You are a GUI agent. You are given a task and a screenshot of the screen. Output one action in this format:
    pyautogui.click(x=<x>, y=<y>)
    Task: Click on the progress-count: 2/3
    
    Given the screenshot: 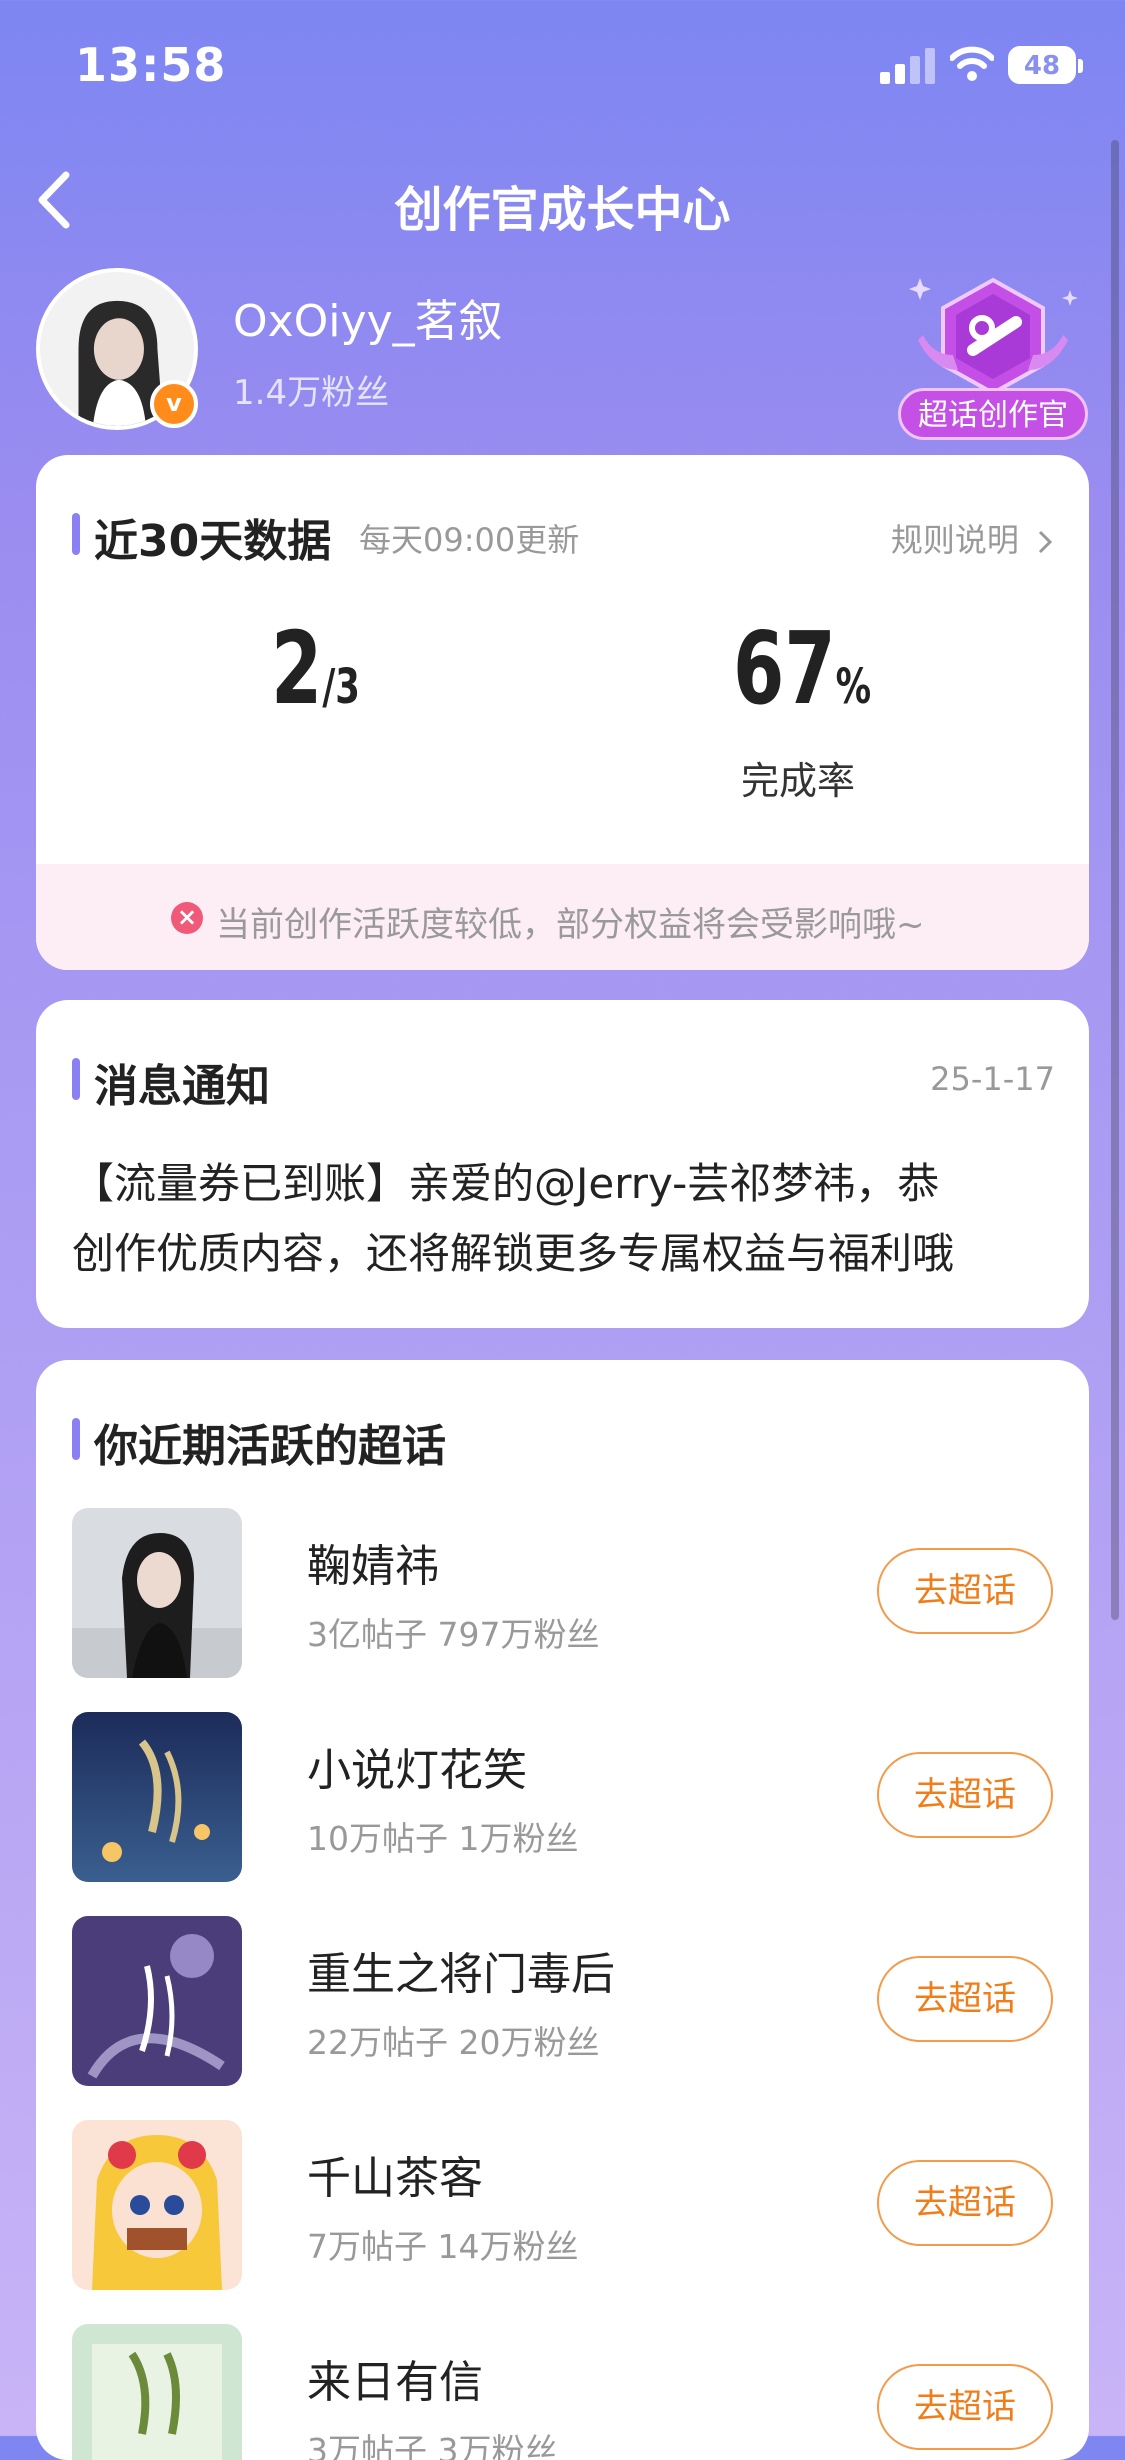 What is the action you would take?
    pyautogui.click(x=315, y=668)
    